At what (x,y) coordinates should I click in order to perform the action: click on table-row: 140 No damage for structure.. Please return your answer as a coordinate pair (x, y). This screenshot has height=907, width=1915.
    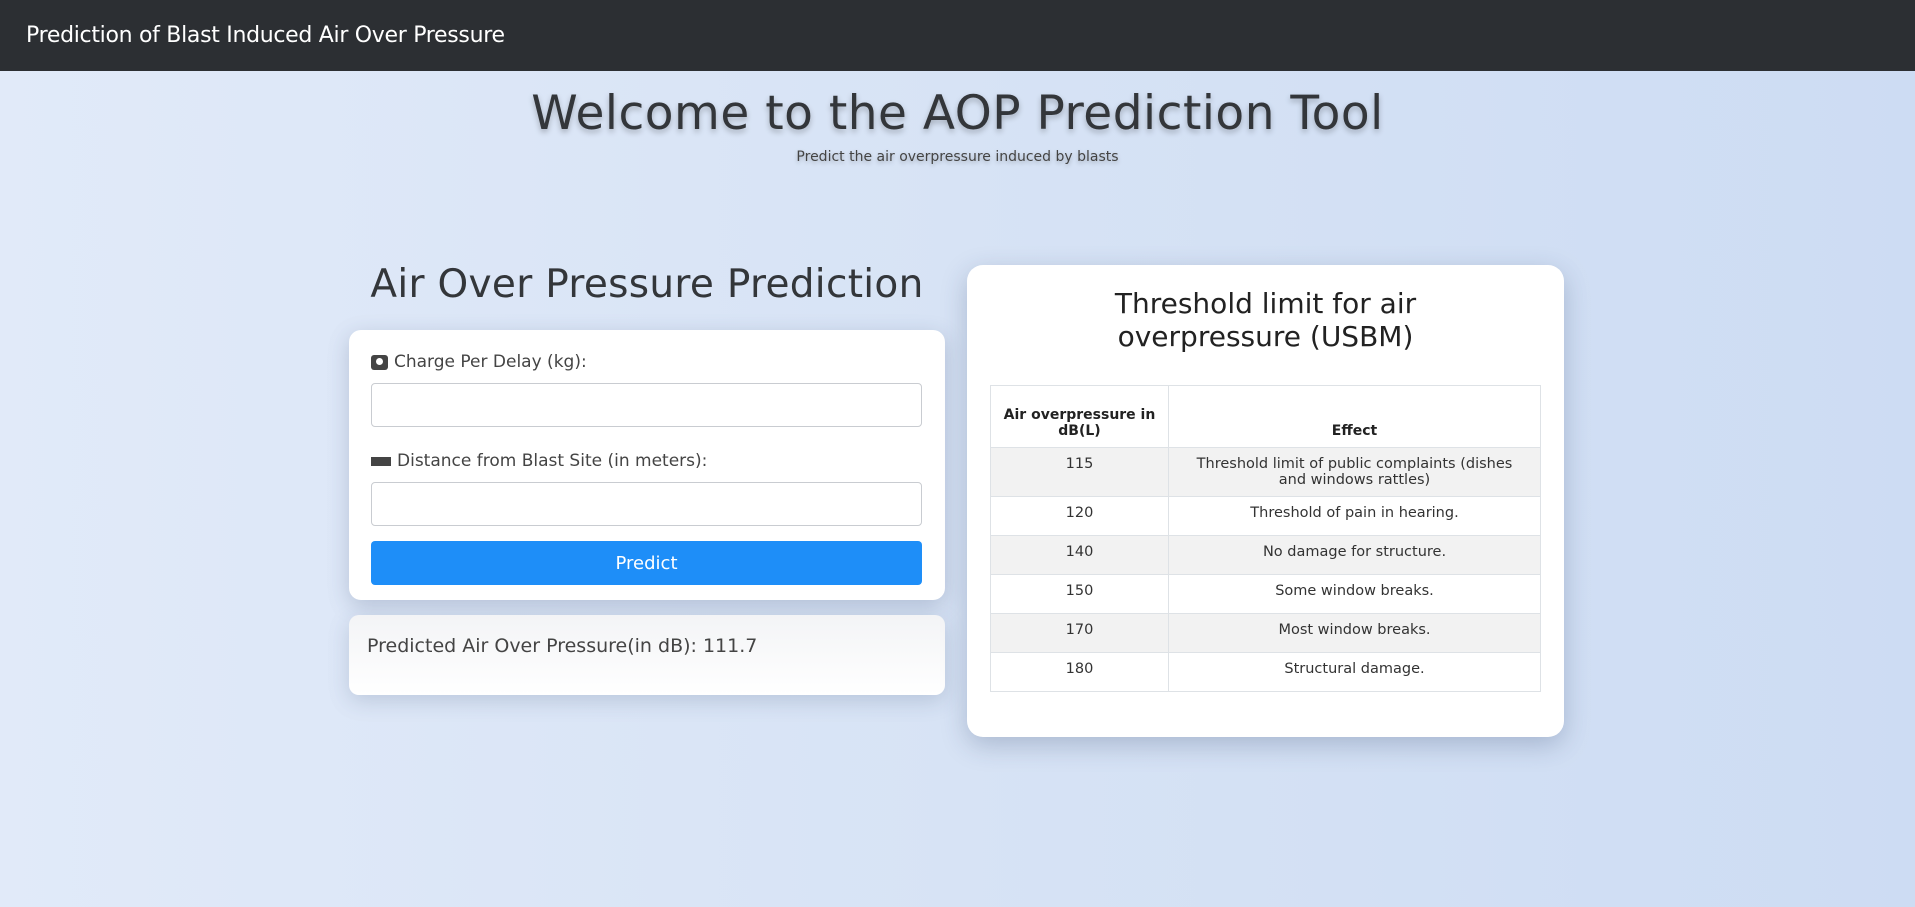
    Looking at the image, I should click on (1265, 555).